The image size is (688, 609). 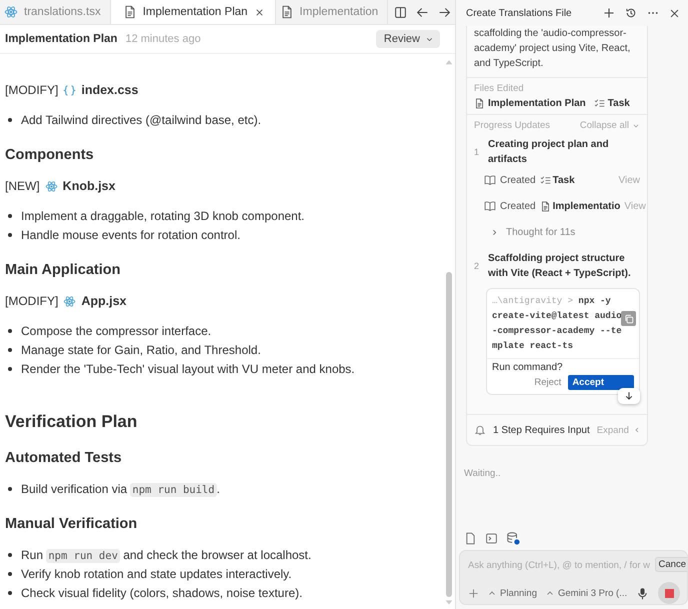 I want to click on history-icon, so click(x=631, y=13).